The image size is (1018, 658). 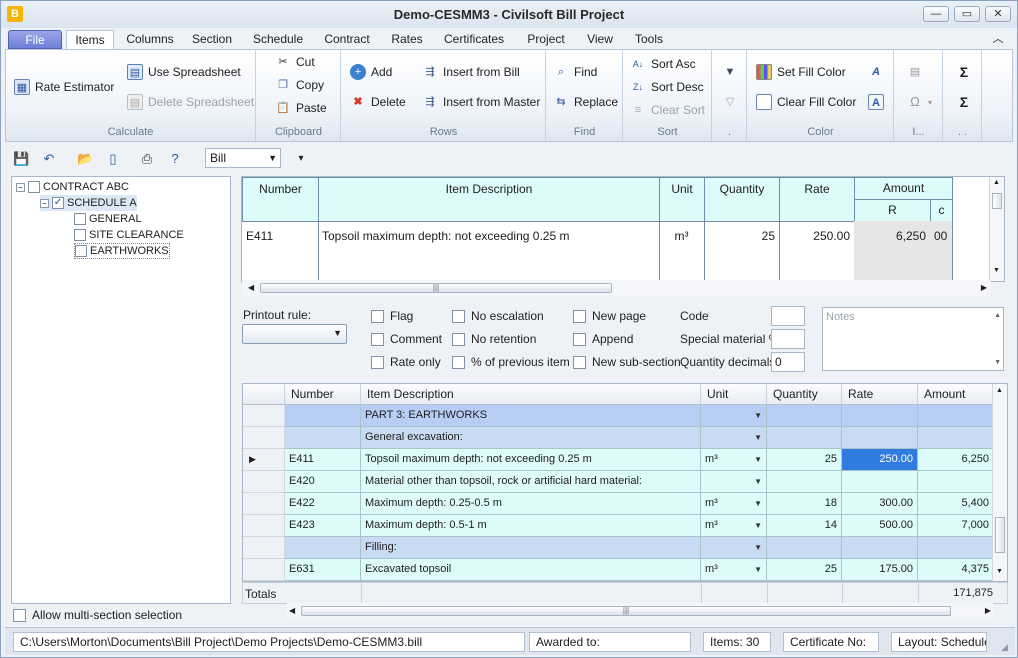 I want to click on column-header-number: Number, so click(x=323, y=394).